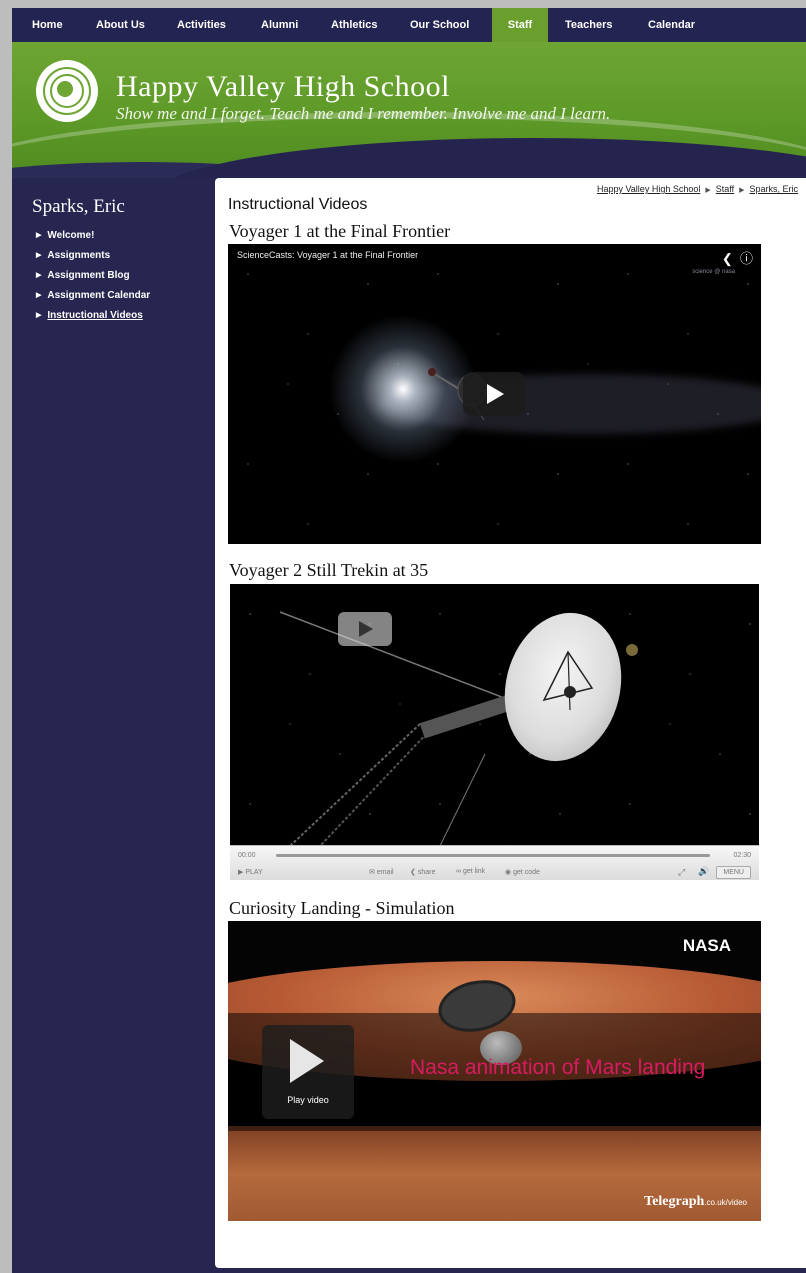 This screenshot has width=806, height=1273. I want to click on get-code-control: ◉ get code, so click(522, 872).